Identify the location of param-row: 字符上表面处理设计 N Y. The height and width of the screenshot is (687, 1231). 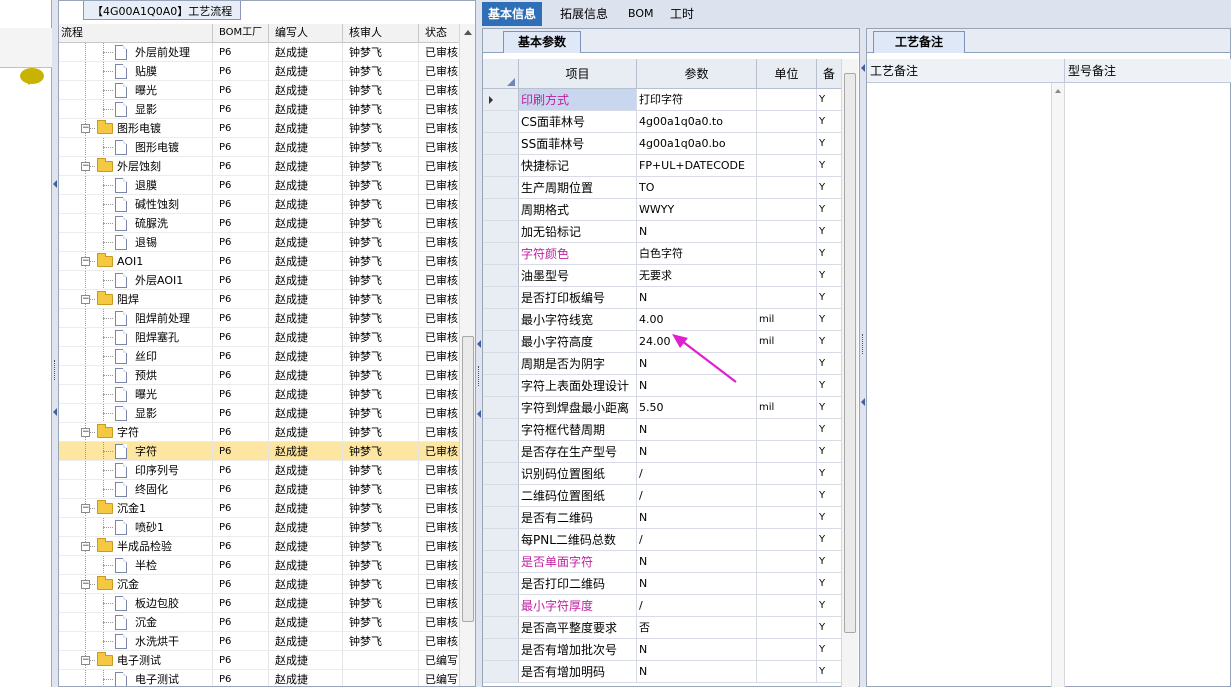
(662, 386).